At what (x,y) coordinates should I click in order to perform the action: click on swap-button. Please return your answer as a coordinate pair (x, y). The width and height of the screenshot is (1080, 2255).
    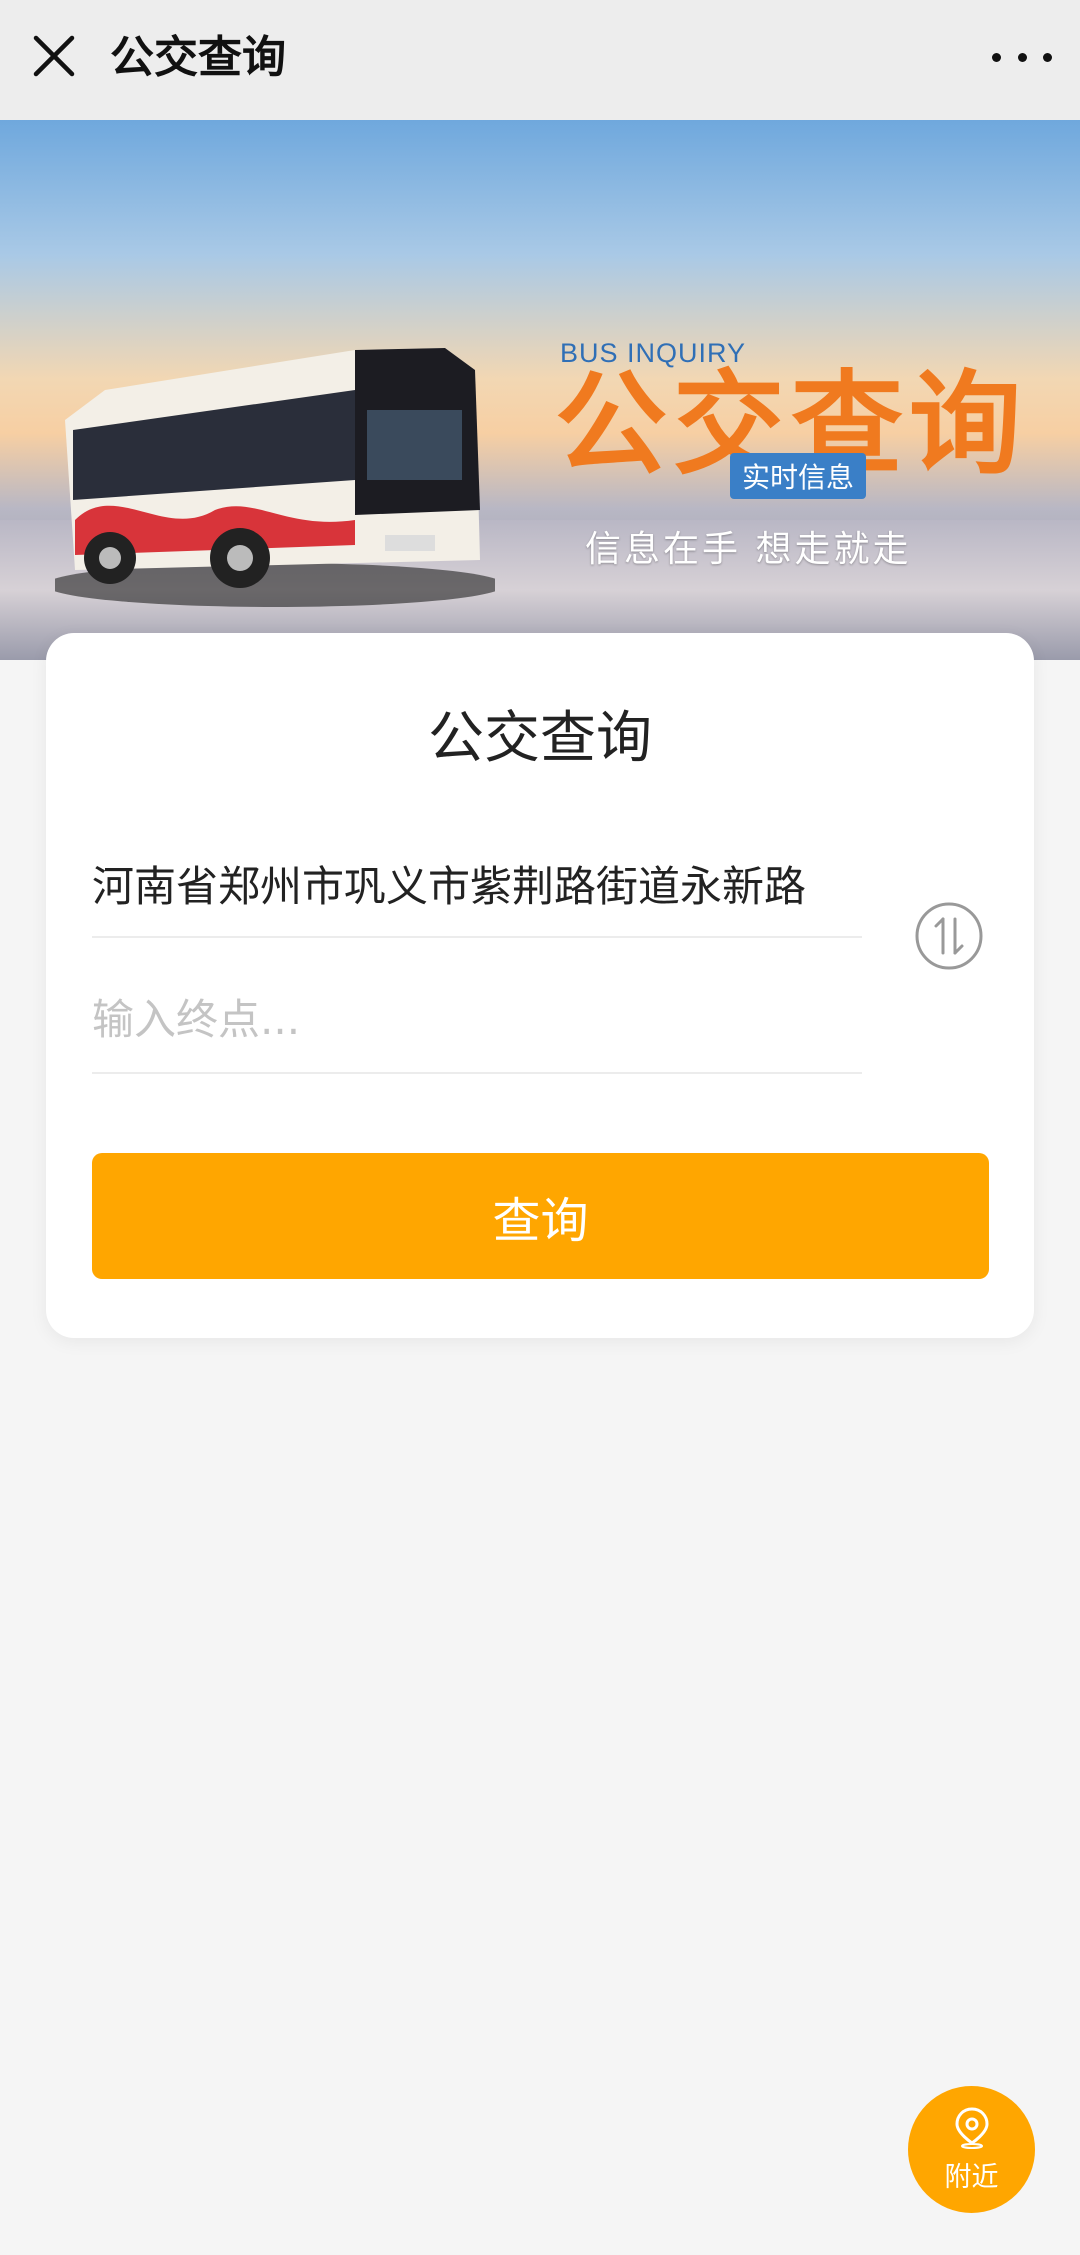
    Looking at the image, I should click on (949, 936).